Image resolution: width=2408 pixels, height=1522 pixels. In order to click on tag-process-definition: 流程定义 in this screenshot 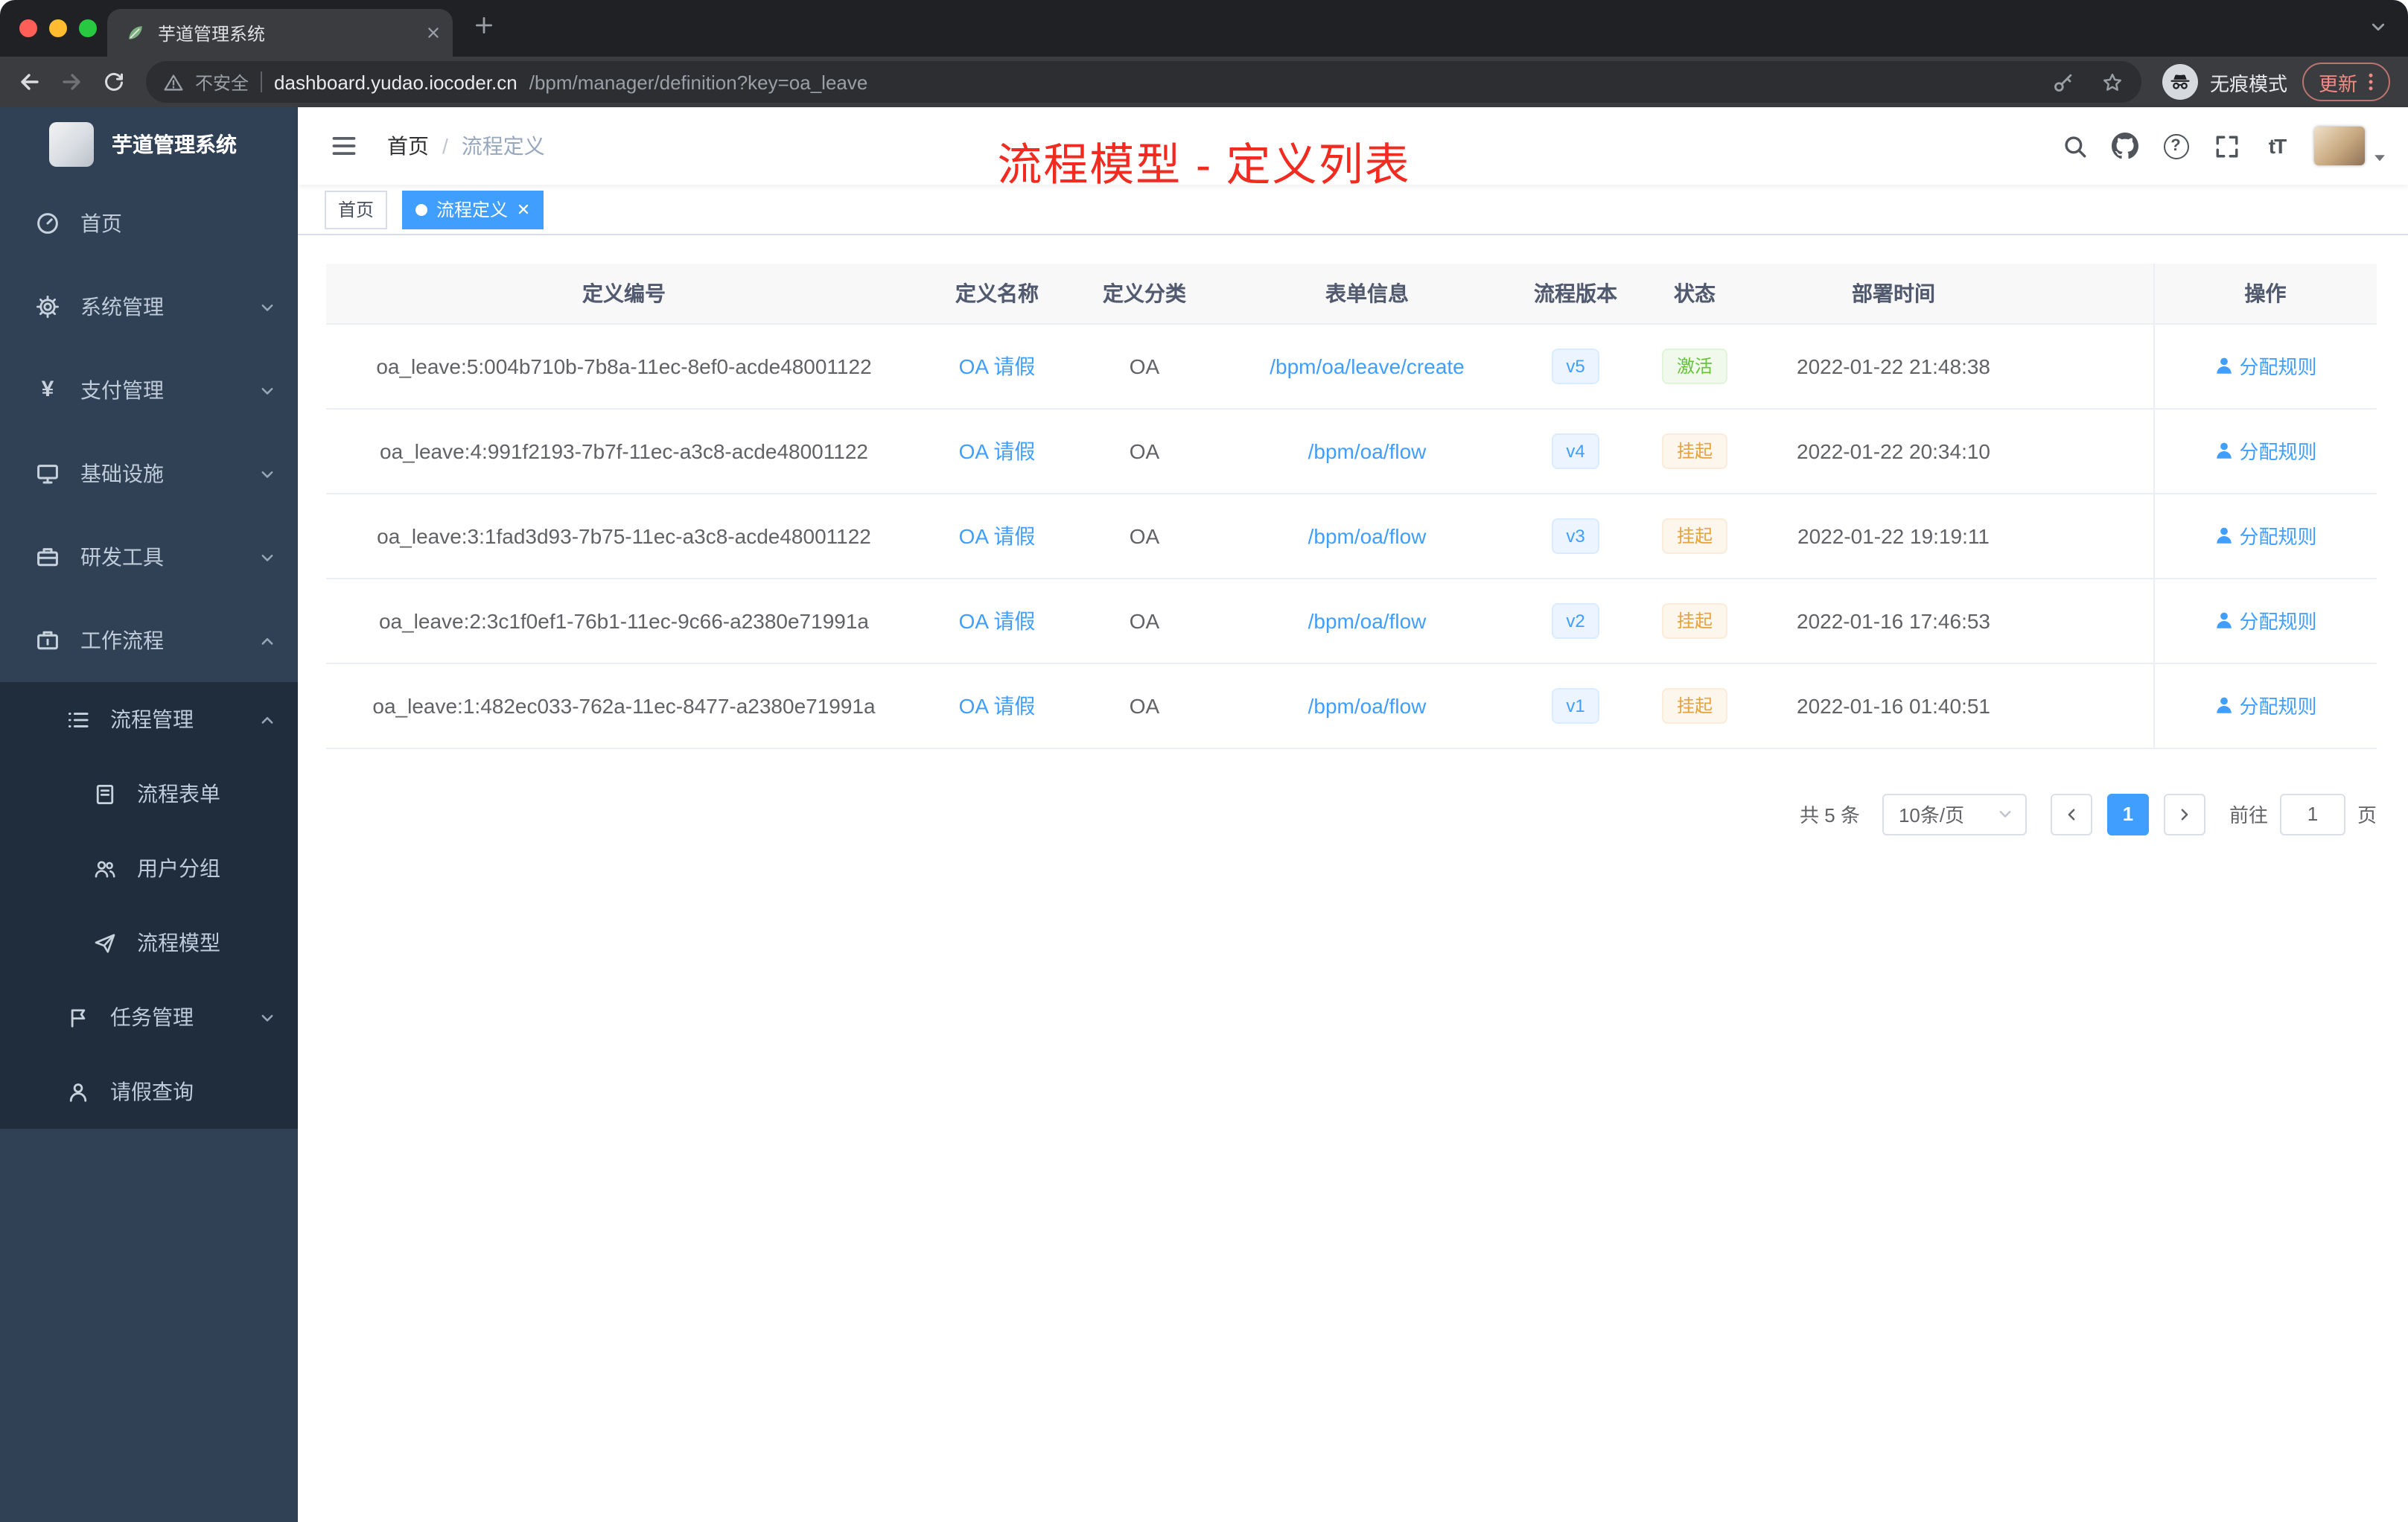, I will do `click(473, 209)`.